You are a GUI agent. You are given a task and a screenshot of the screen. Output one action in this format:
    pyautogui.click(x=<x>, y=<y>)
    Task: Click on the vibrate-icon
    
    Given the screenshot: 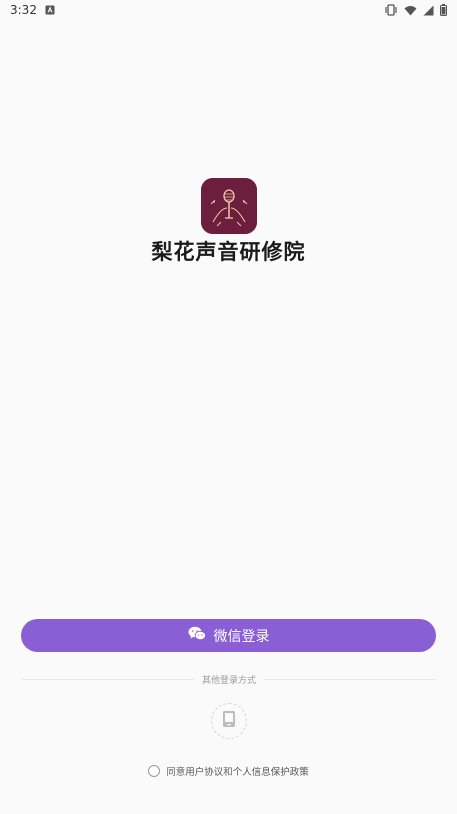 What is the action you would take?
    pyautogui.click(x=391, y=10)
    